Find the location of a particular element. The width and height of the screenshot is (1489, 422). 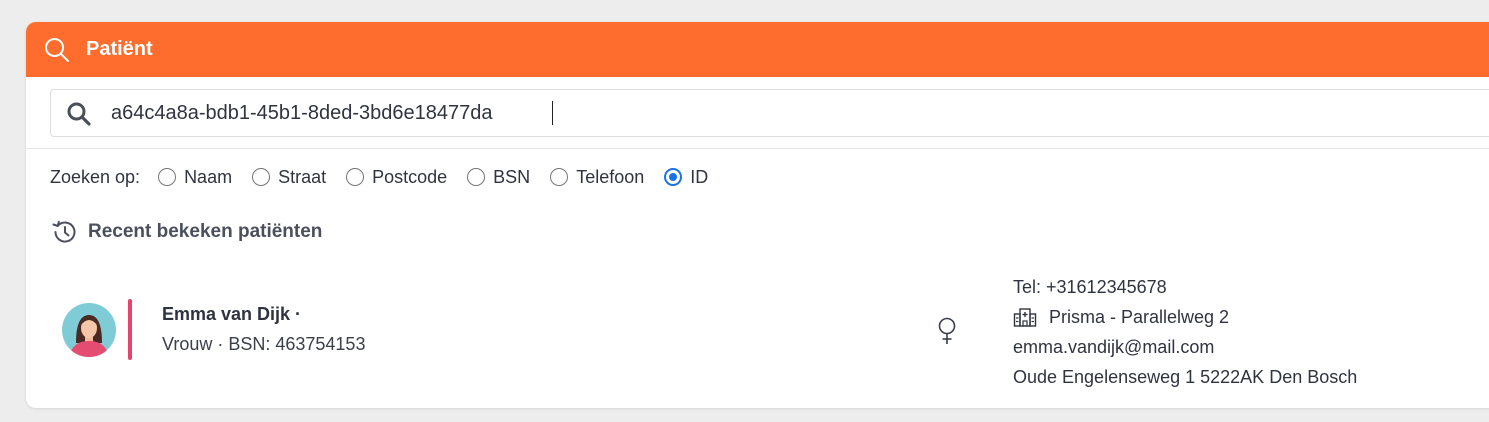

panel-title: Patiënt is located at coordinates (119, 49).